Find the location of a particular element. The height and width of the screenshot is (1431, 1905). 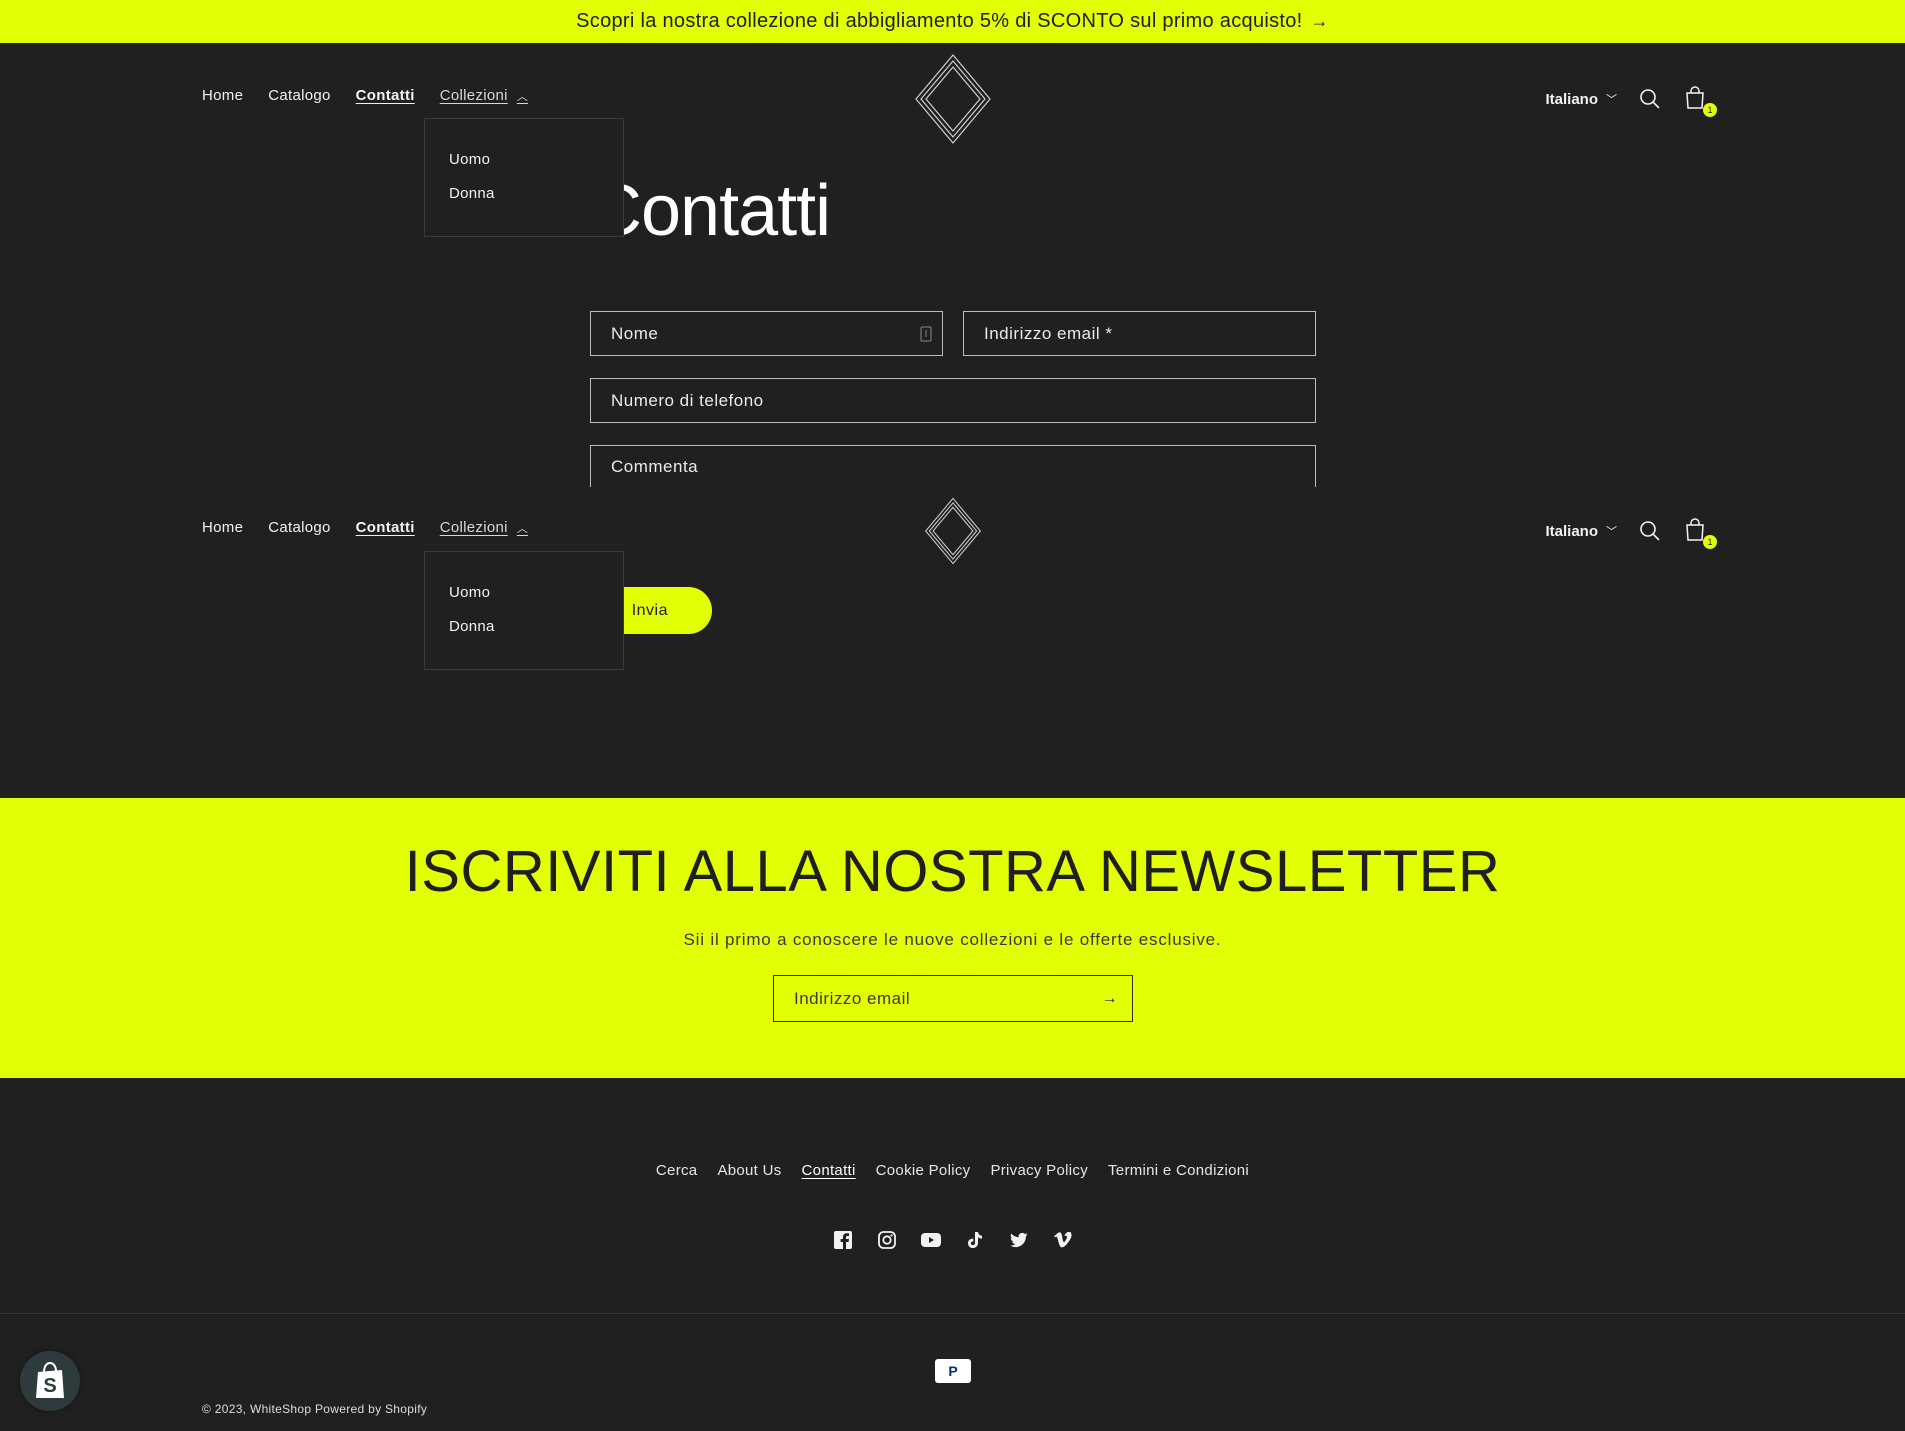

shopify-bag-icon: S is located at coordinates (50, 1380).